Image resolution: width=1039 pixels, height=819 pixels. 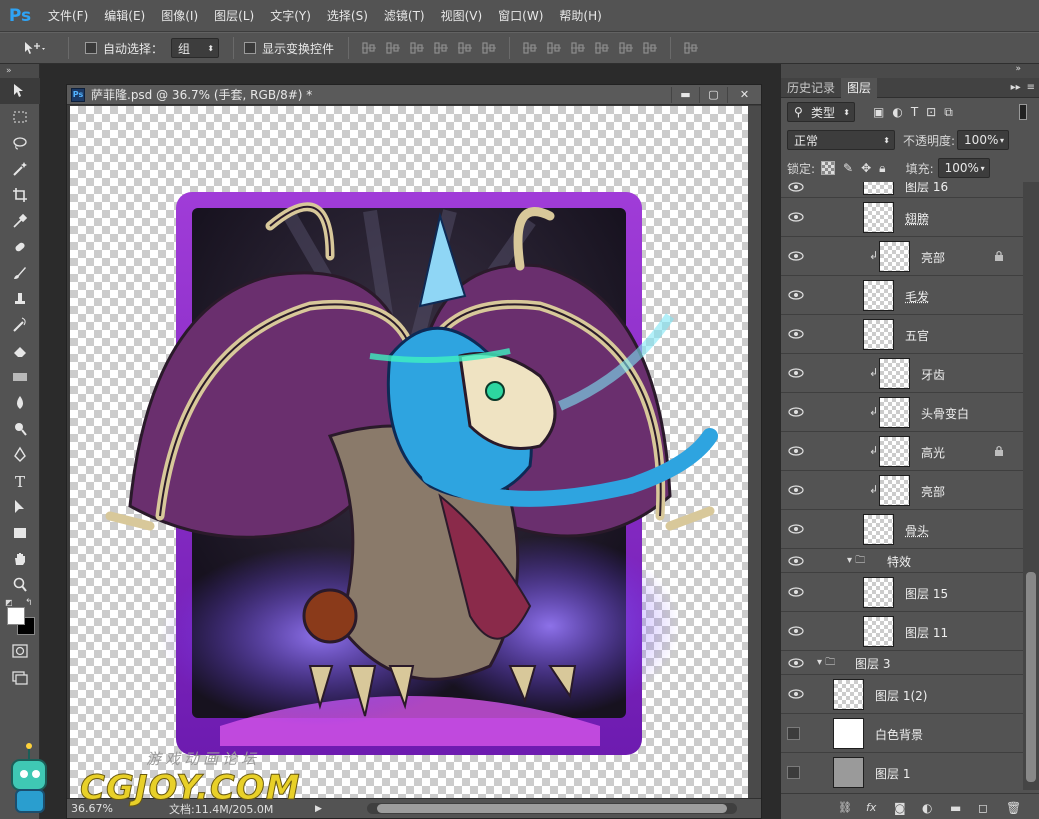 What do you see at coordinates (713, 94) in the screenshot?
I see `maximize-button: ▢` at bounding box center [713, 94].